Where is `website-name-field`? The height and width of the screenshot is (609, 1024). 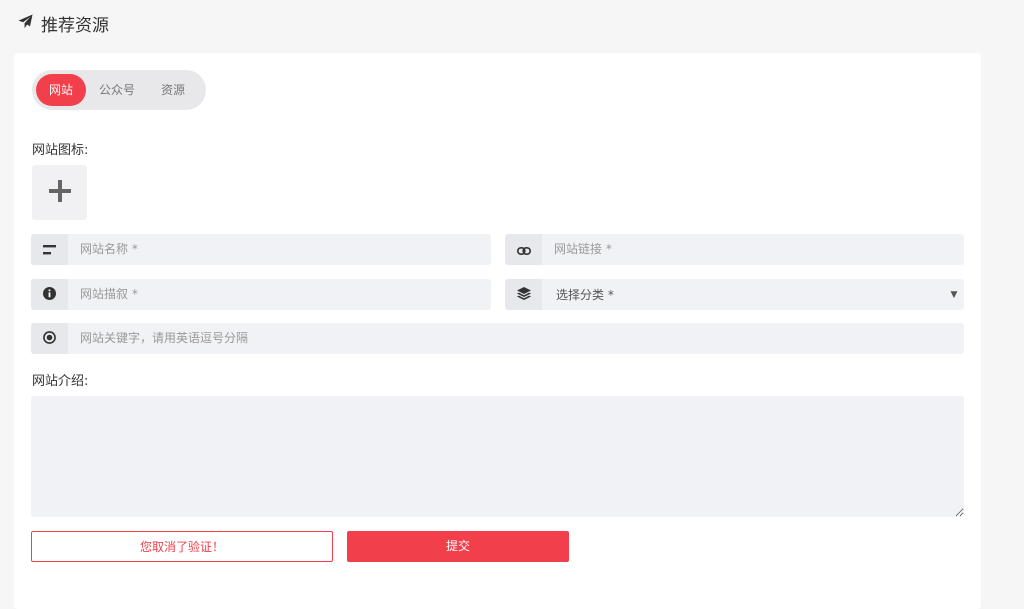 website-name-field is located at coordinates (261, 249).